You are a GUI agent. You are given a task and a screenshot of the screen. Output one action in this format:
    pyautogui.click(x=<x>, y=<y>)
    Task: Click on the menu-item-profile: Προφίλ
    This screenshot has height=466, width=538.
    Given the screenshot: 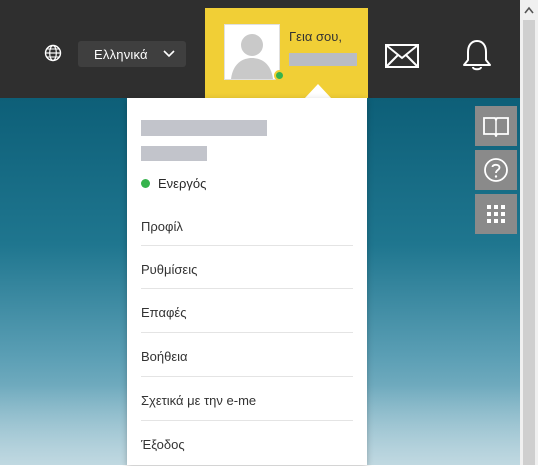 What is the action you would take?
    pyautogui.click(x=247, y=226)
    